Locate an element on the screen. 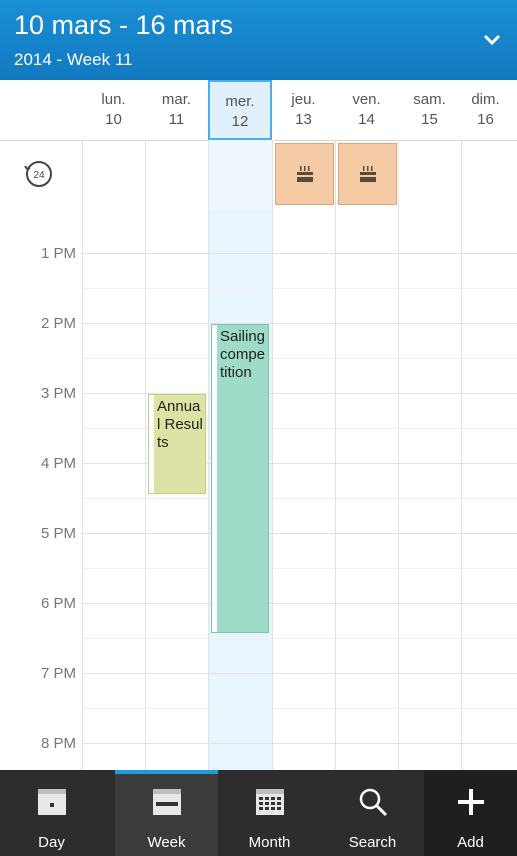 The height and width of the screenshot is (856, 517). tab-week: Week is located at coordinates (166, 813).